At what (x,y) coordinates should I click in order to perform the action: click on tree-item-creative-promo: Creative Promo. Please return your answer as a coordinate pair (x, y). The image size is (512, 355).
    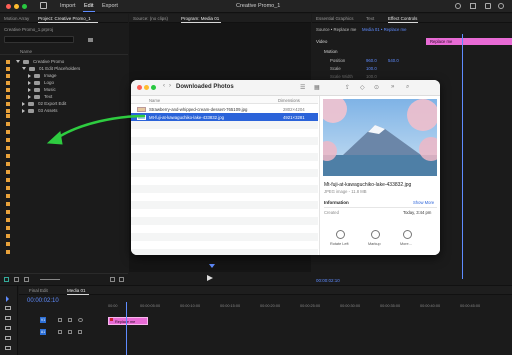
    Looking at the image, I should click on (64, 61).